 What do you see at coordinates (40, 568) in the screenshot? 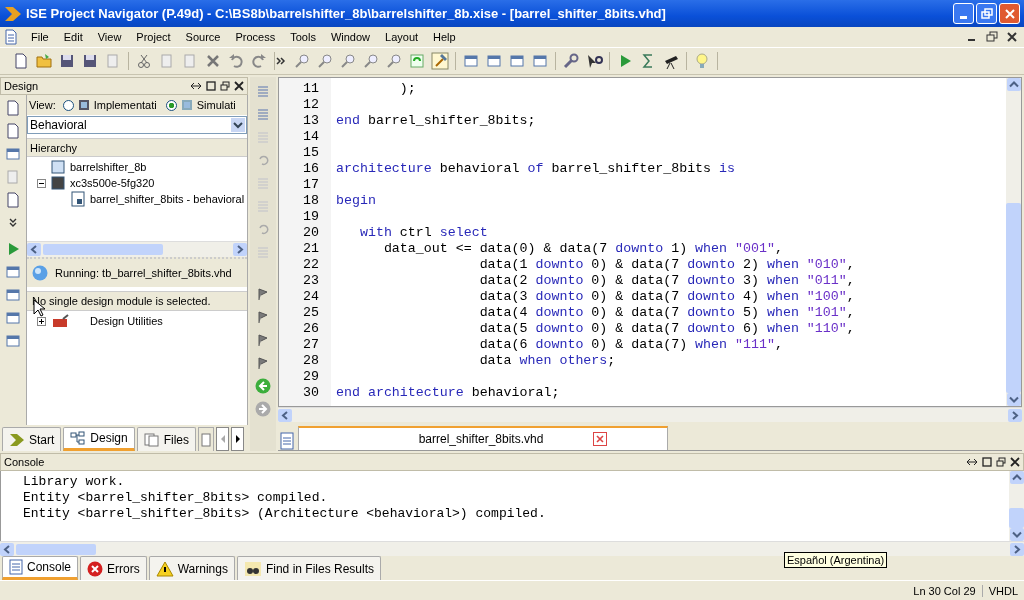
I see `console-tab: Console` at bounding box center [40, 568].